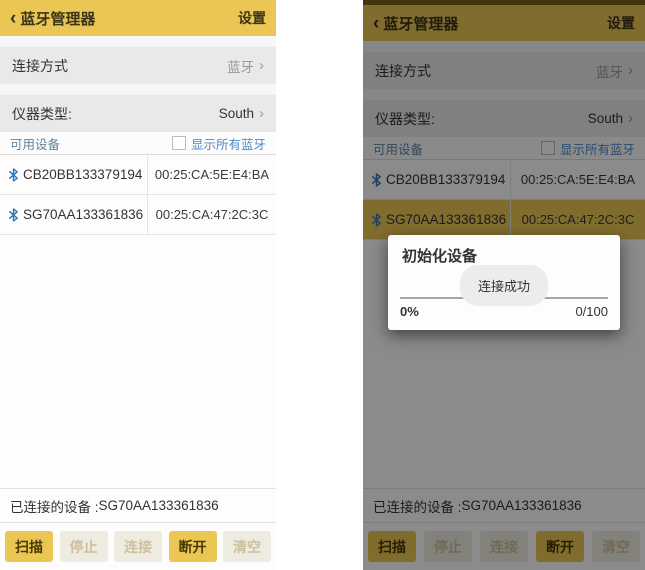  What do you see at coordinates (252, 18) in the screenshot?
I see `settings-button: 设置` at bounding box center [252, 18].